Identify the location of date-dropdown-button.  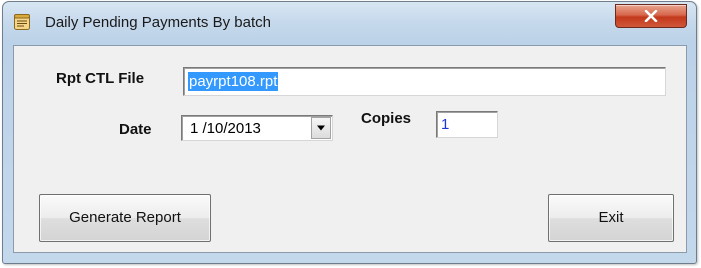
(321, 128).